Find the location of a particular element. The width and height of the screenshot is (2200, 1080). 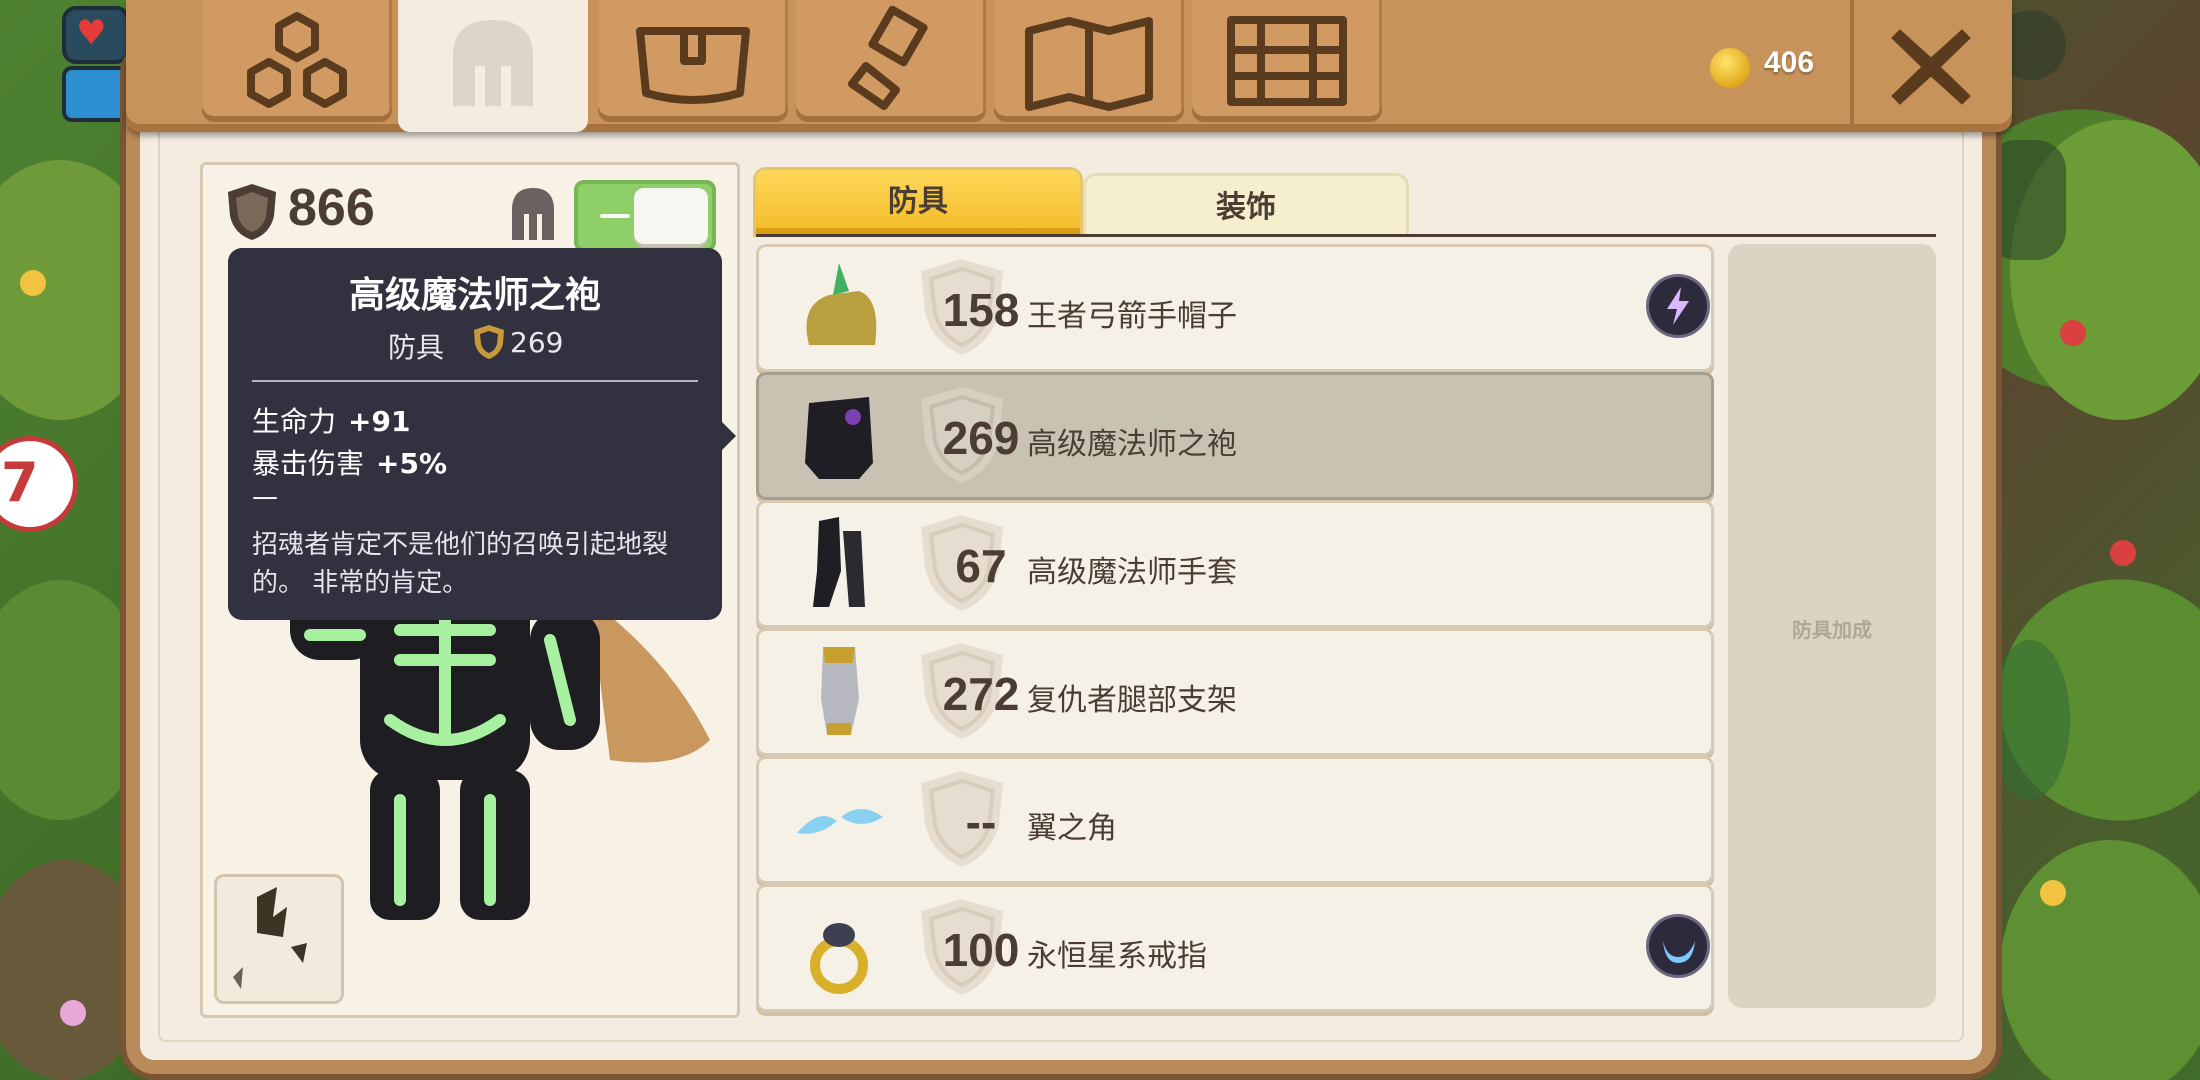

coin-icon is located at coordinates (1730, 68).